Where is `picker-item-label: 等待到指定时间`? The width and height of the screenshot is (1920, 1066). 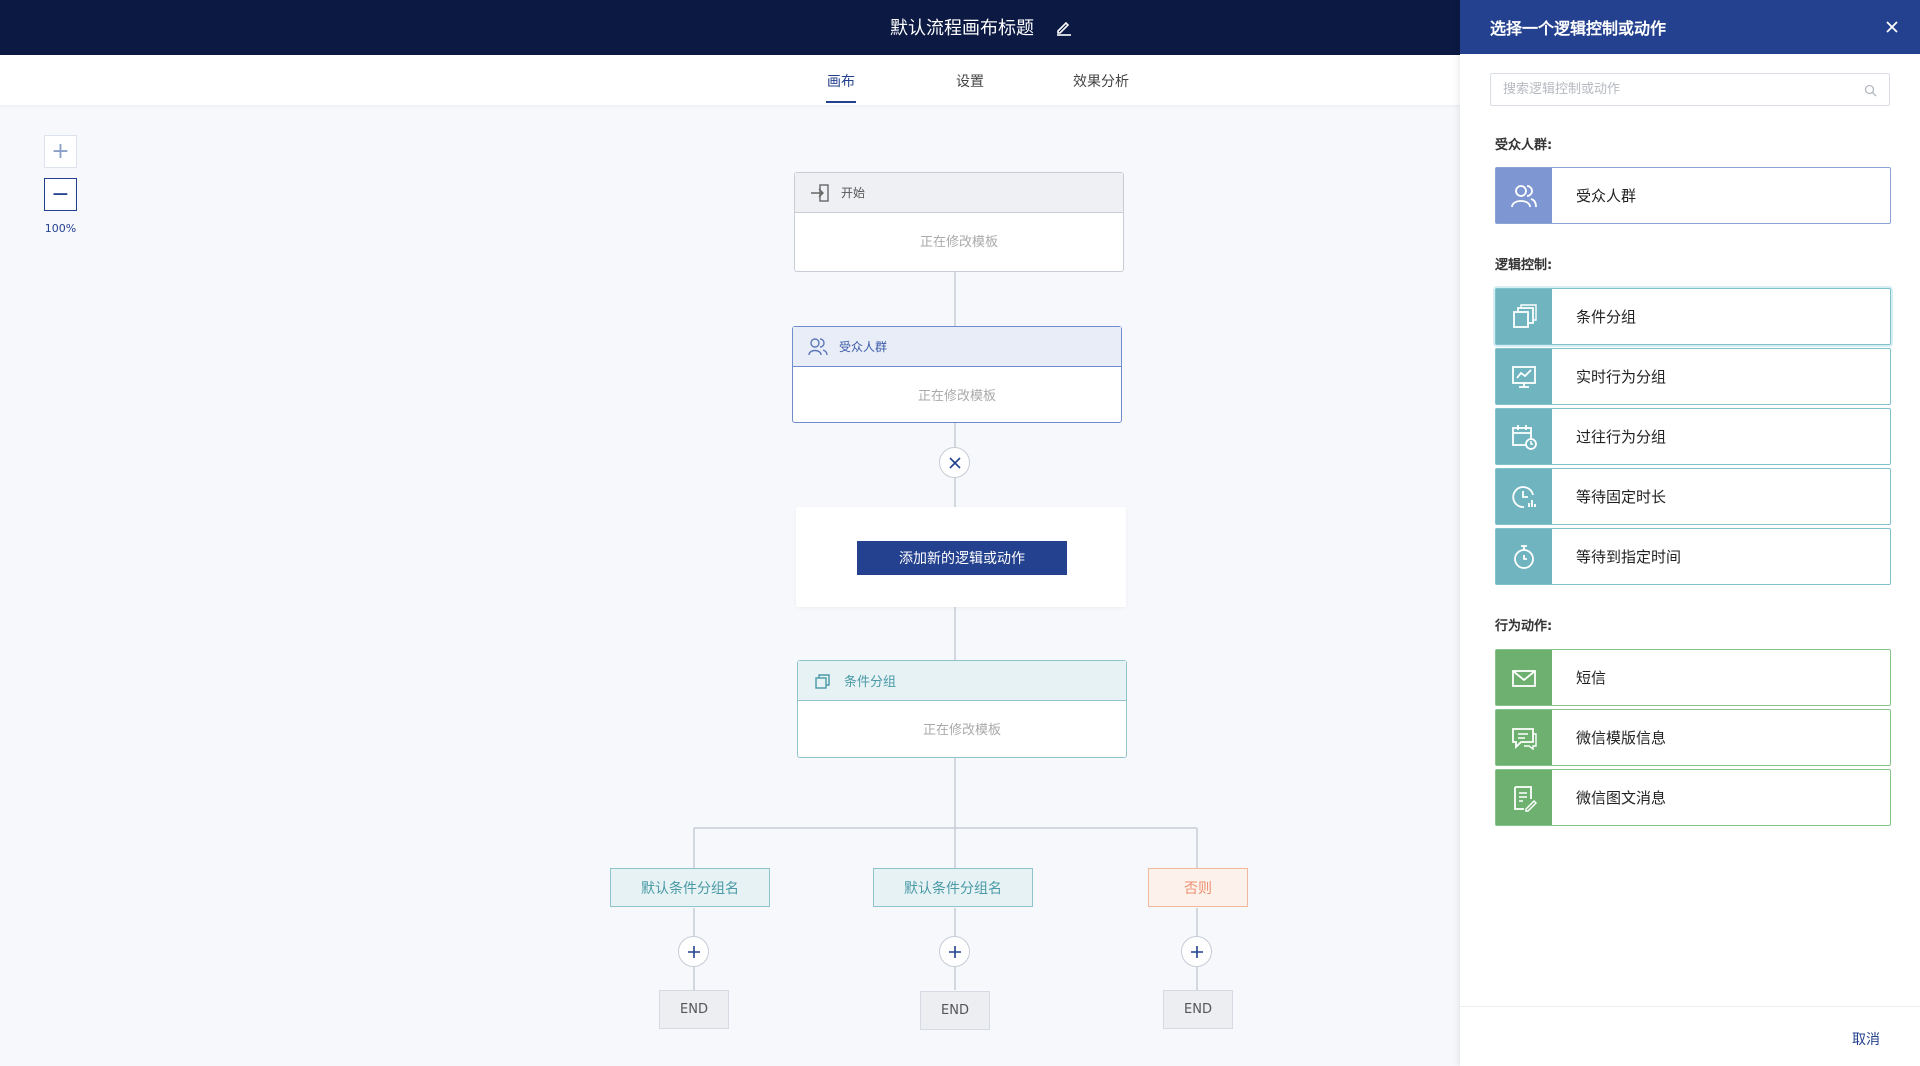 picker-item-label: 等待到指定时间 is located at coordinates (1629, 557).